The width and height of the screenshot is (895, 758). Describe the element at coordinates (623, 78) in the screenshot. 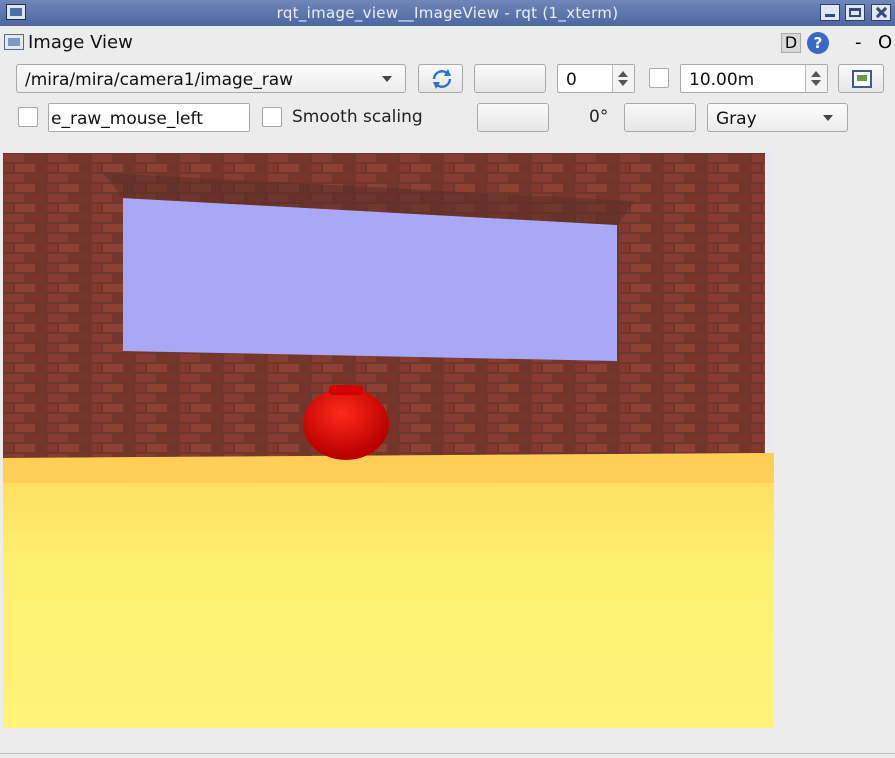

I see `spinbox-arrows` at that location.